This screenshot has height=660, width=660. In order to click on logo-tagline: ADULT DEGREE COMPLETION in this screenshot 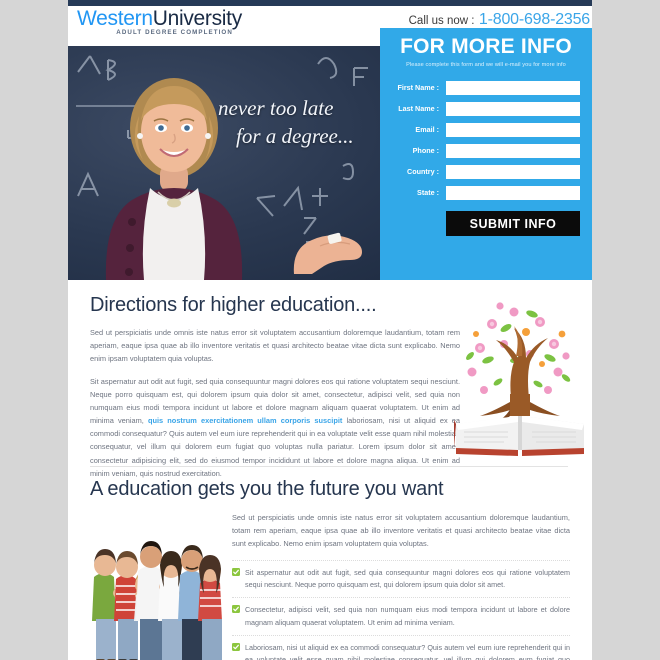, I will do `click(174, 33)`.